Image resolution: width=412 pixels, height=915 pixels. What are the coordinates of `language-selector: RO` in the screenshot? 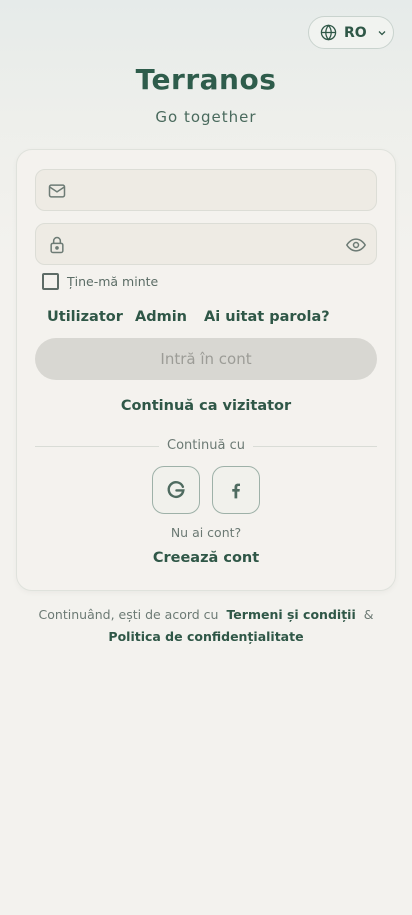 It's located at (351, 32).